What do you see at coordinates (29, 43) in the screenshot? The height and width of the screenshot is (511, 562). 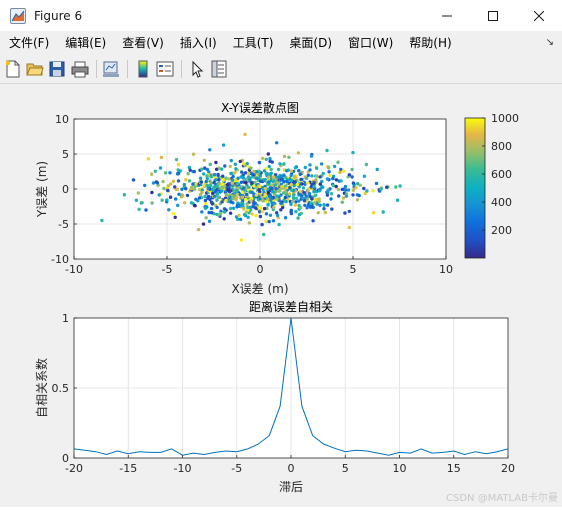 I see `menu-file: 文件(F)` at bounding box center [29, 43].